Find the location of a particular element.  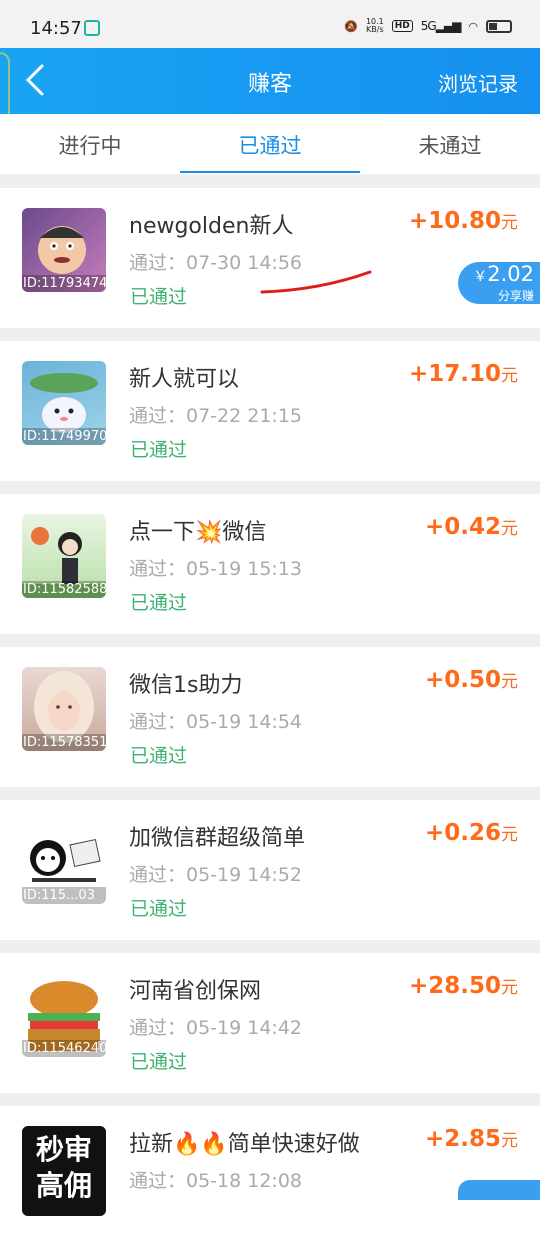

wifi-icon: ◠ is located at coordinates (473, 26).